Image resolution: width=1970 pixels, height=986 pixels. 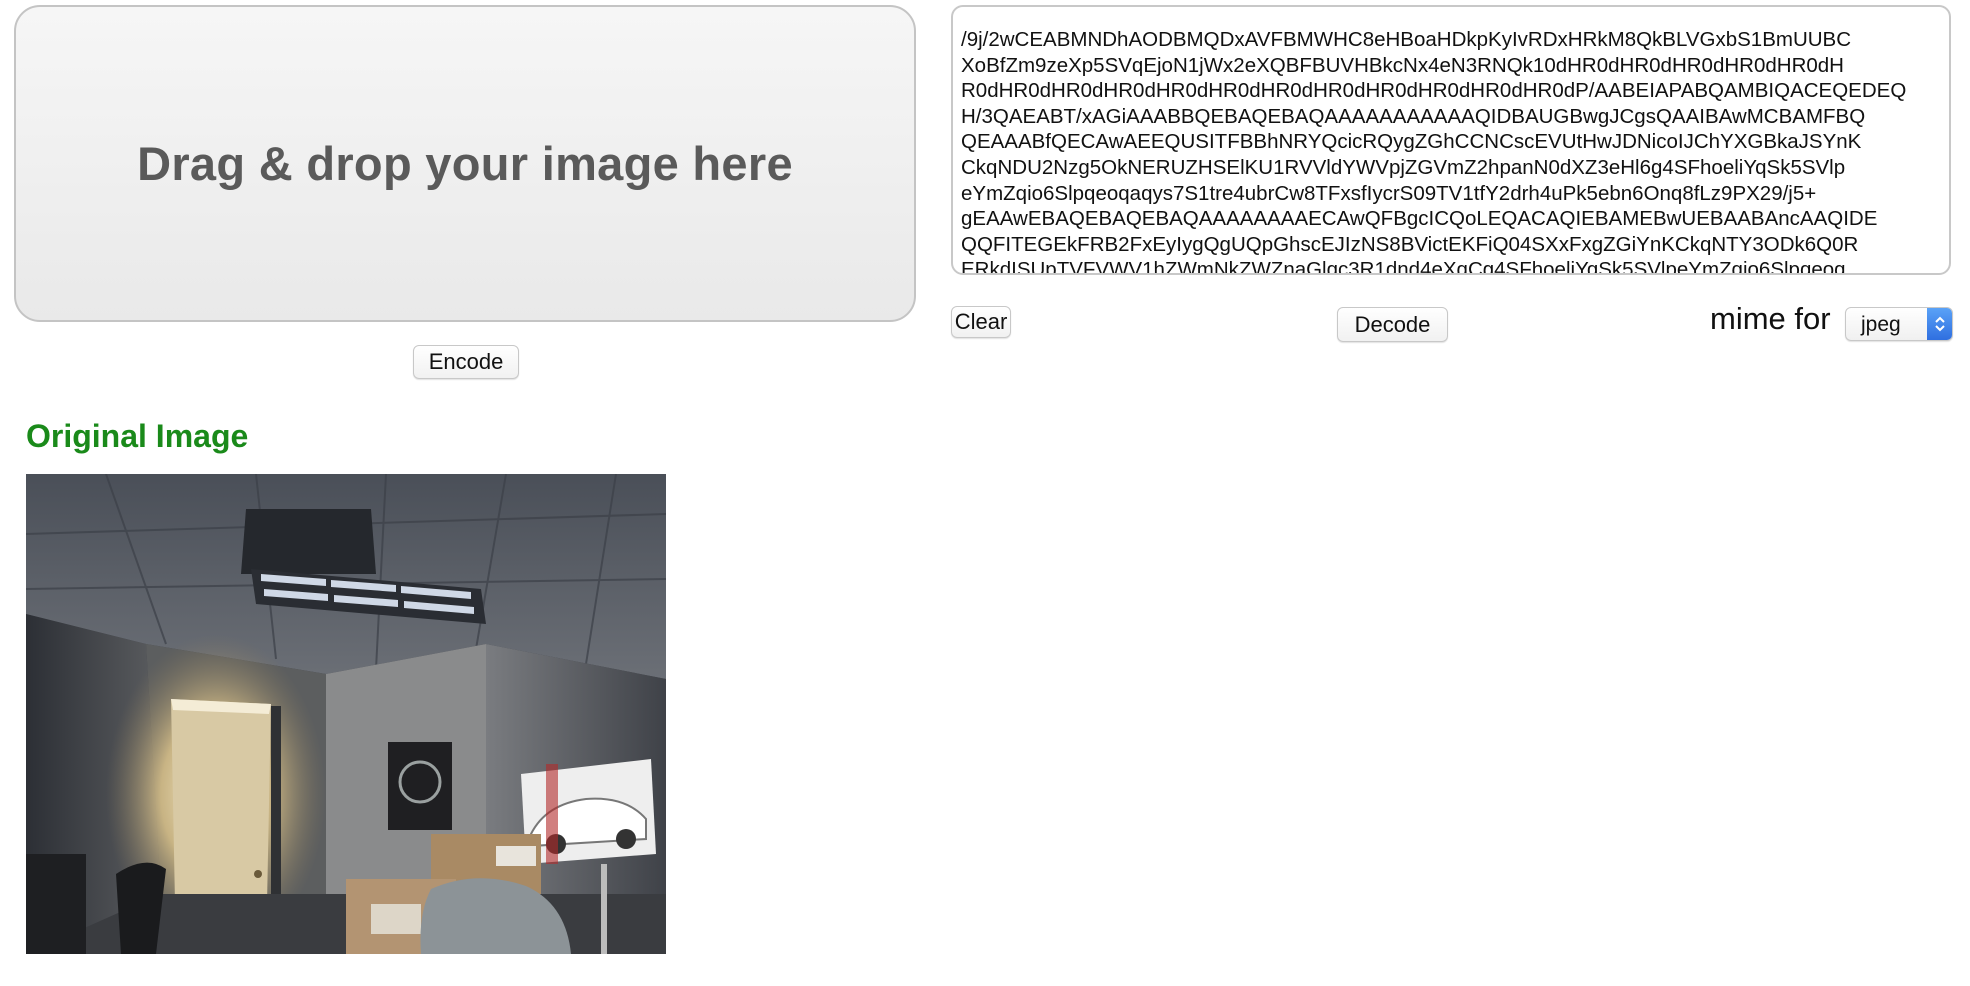 What do you see at coordinates (466, 362) in the screenshot?
I see `encode-button: Encode` at bounding box center [466, 362].